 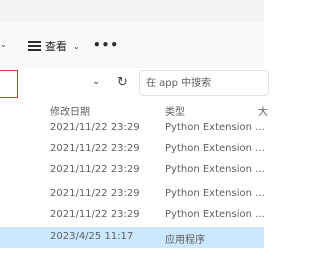 I want to click on column-header-size: 大, so click(x=263, y=110).